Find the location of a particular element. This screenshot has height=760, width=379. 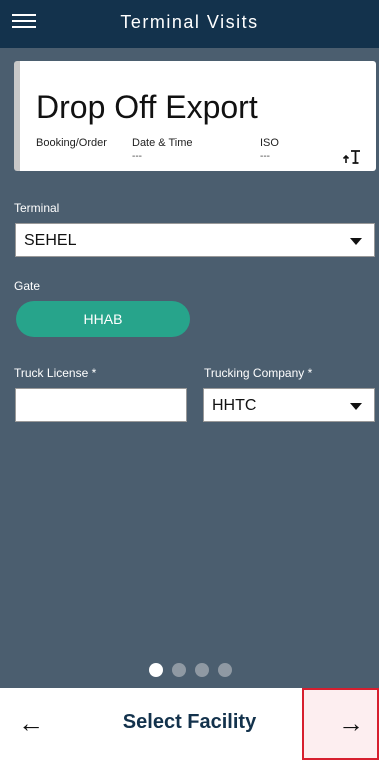

booking-order-field: Booking/Order is located at coordinates (71, 143).